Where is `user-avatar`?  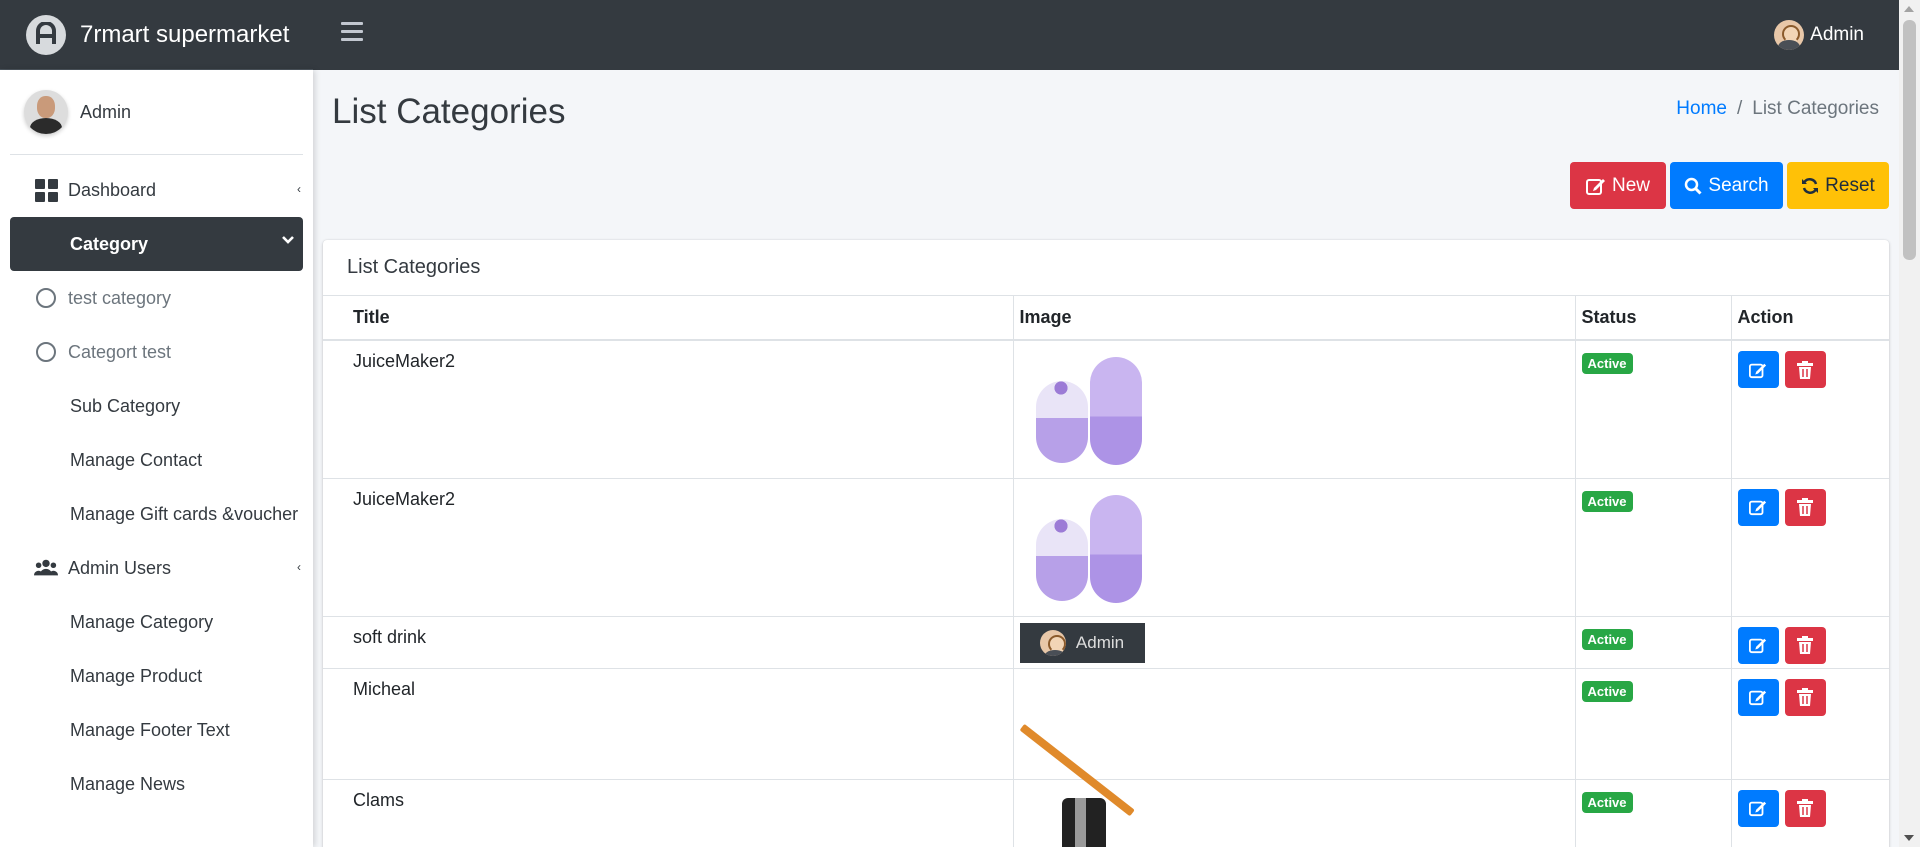
user-avatar is located at coordinates (46, 112).